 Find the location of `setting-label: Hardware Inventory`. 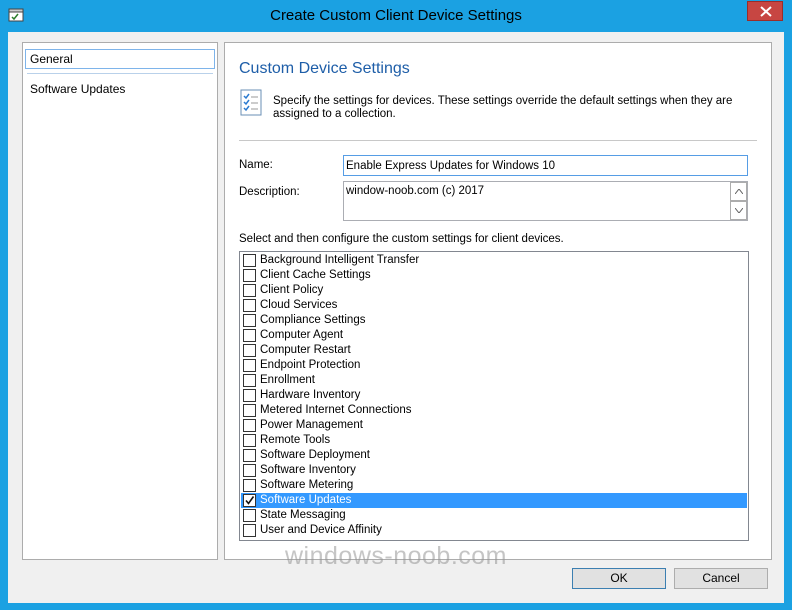

setting-label: Hardware Inventory is located at coordinates (310, 395).